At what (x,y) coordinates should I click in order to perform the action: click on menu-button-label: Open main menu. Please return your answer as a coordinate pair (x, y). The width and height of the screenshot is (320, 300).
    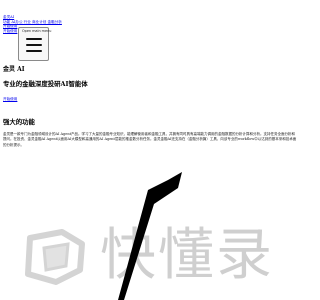
    Looking at the image, I should click on (37, 31).